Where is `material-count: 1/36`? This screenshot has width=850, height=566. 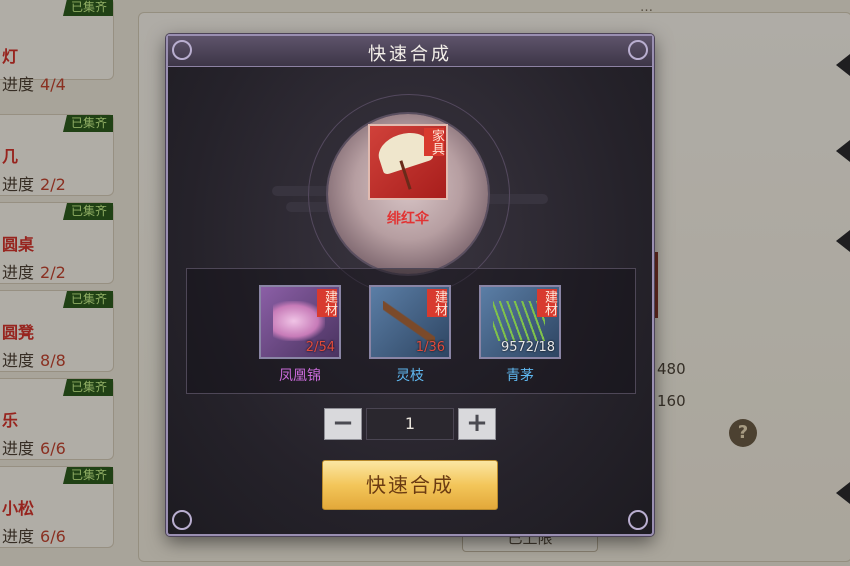 material-count: 1/36 is located at coordinates (430, 347).